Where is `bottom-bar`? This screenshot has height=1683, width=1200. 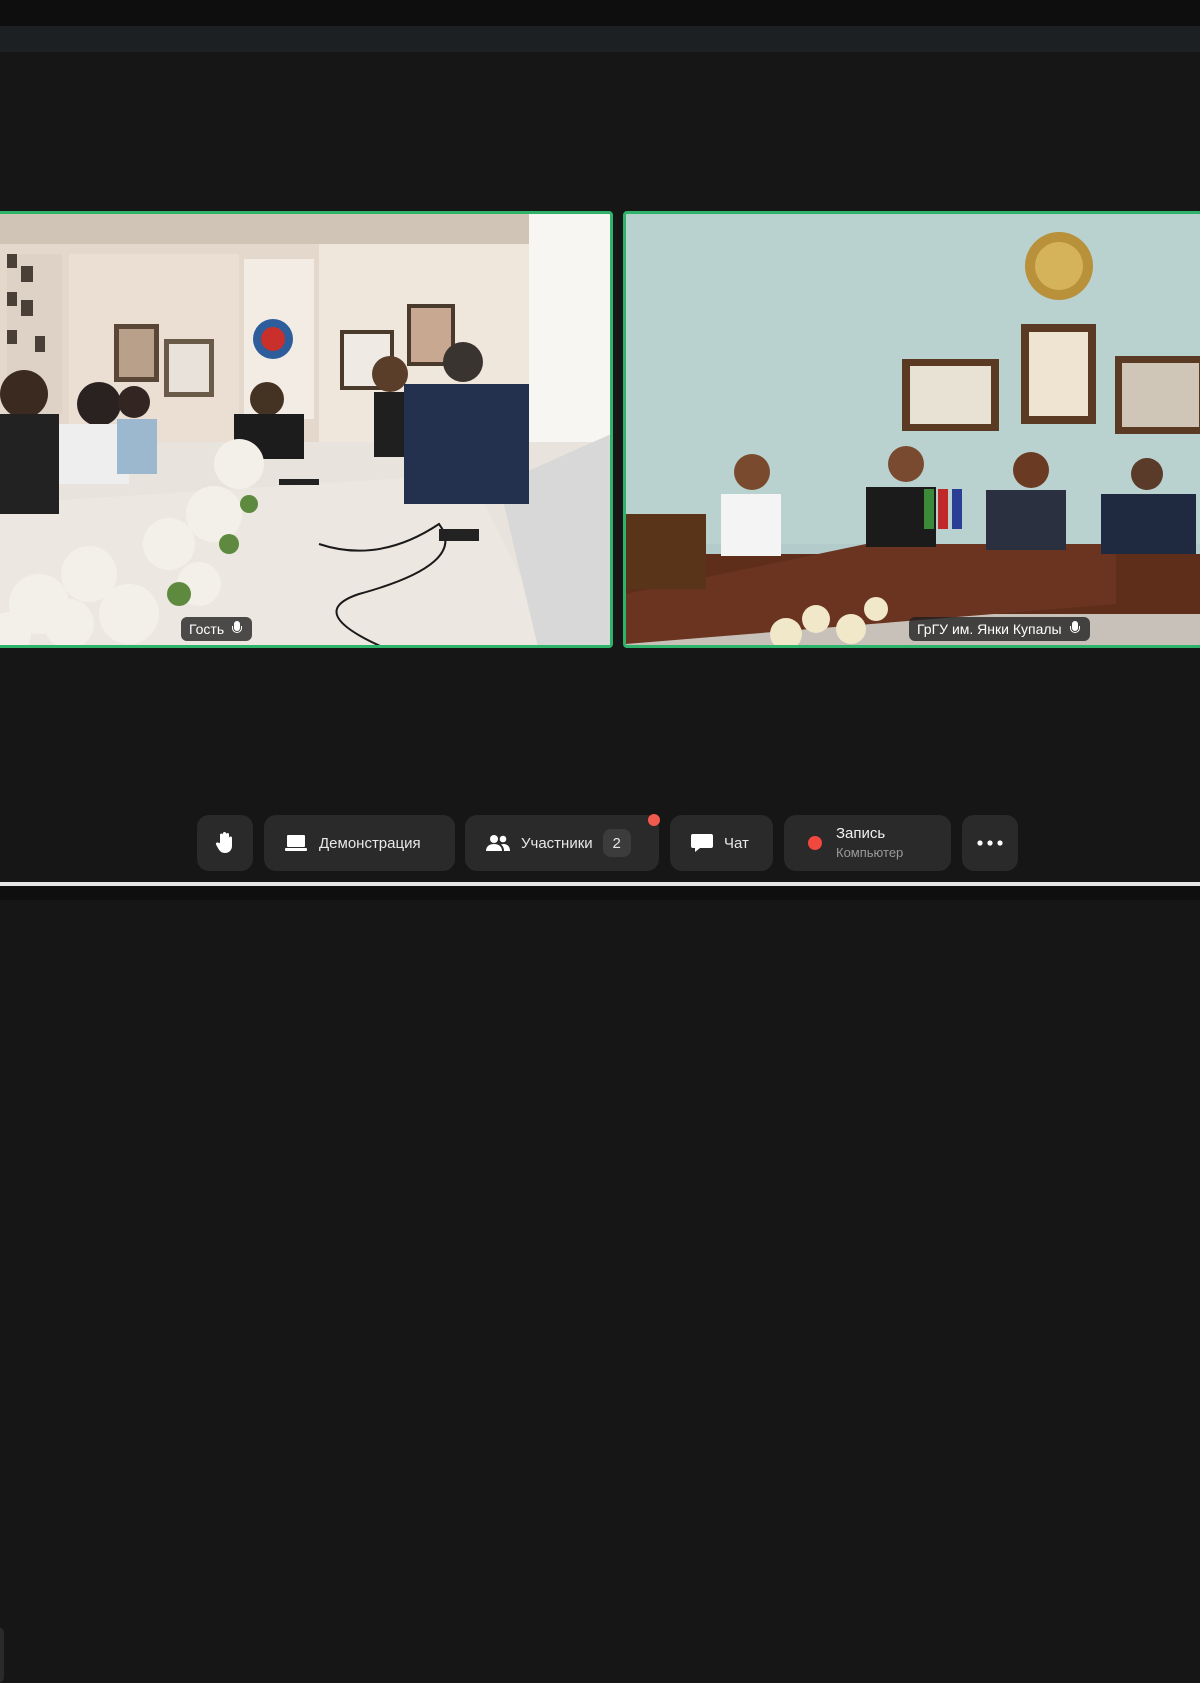 bottom-bar is located at coordinates (600, 893).